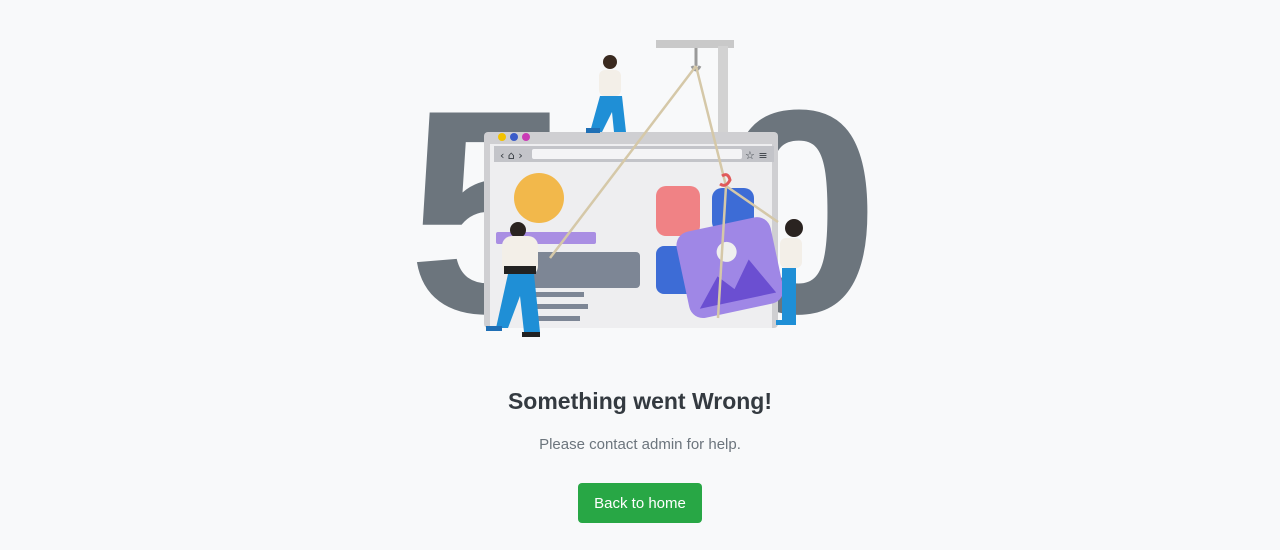  Describe the element at coordinates (640, 444) in the screenshot. I see `error-message: Please contact admin for help.` at that location.